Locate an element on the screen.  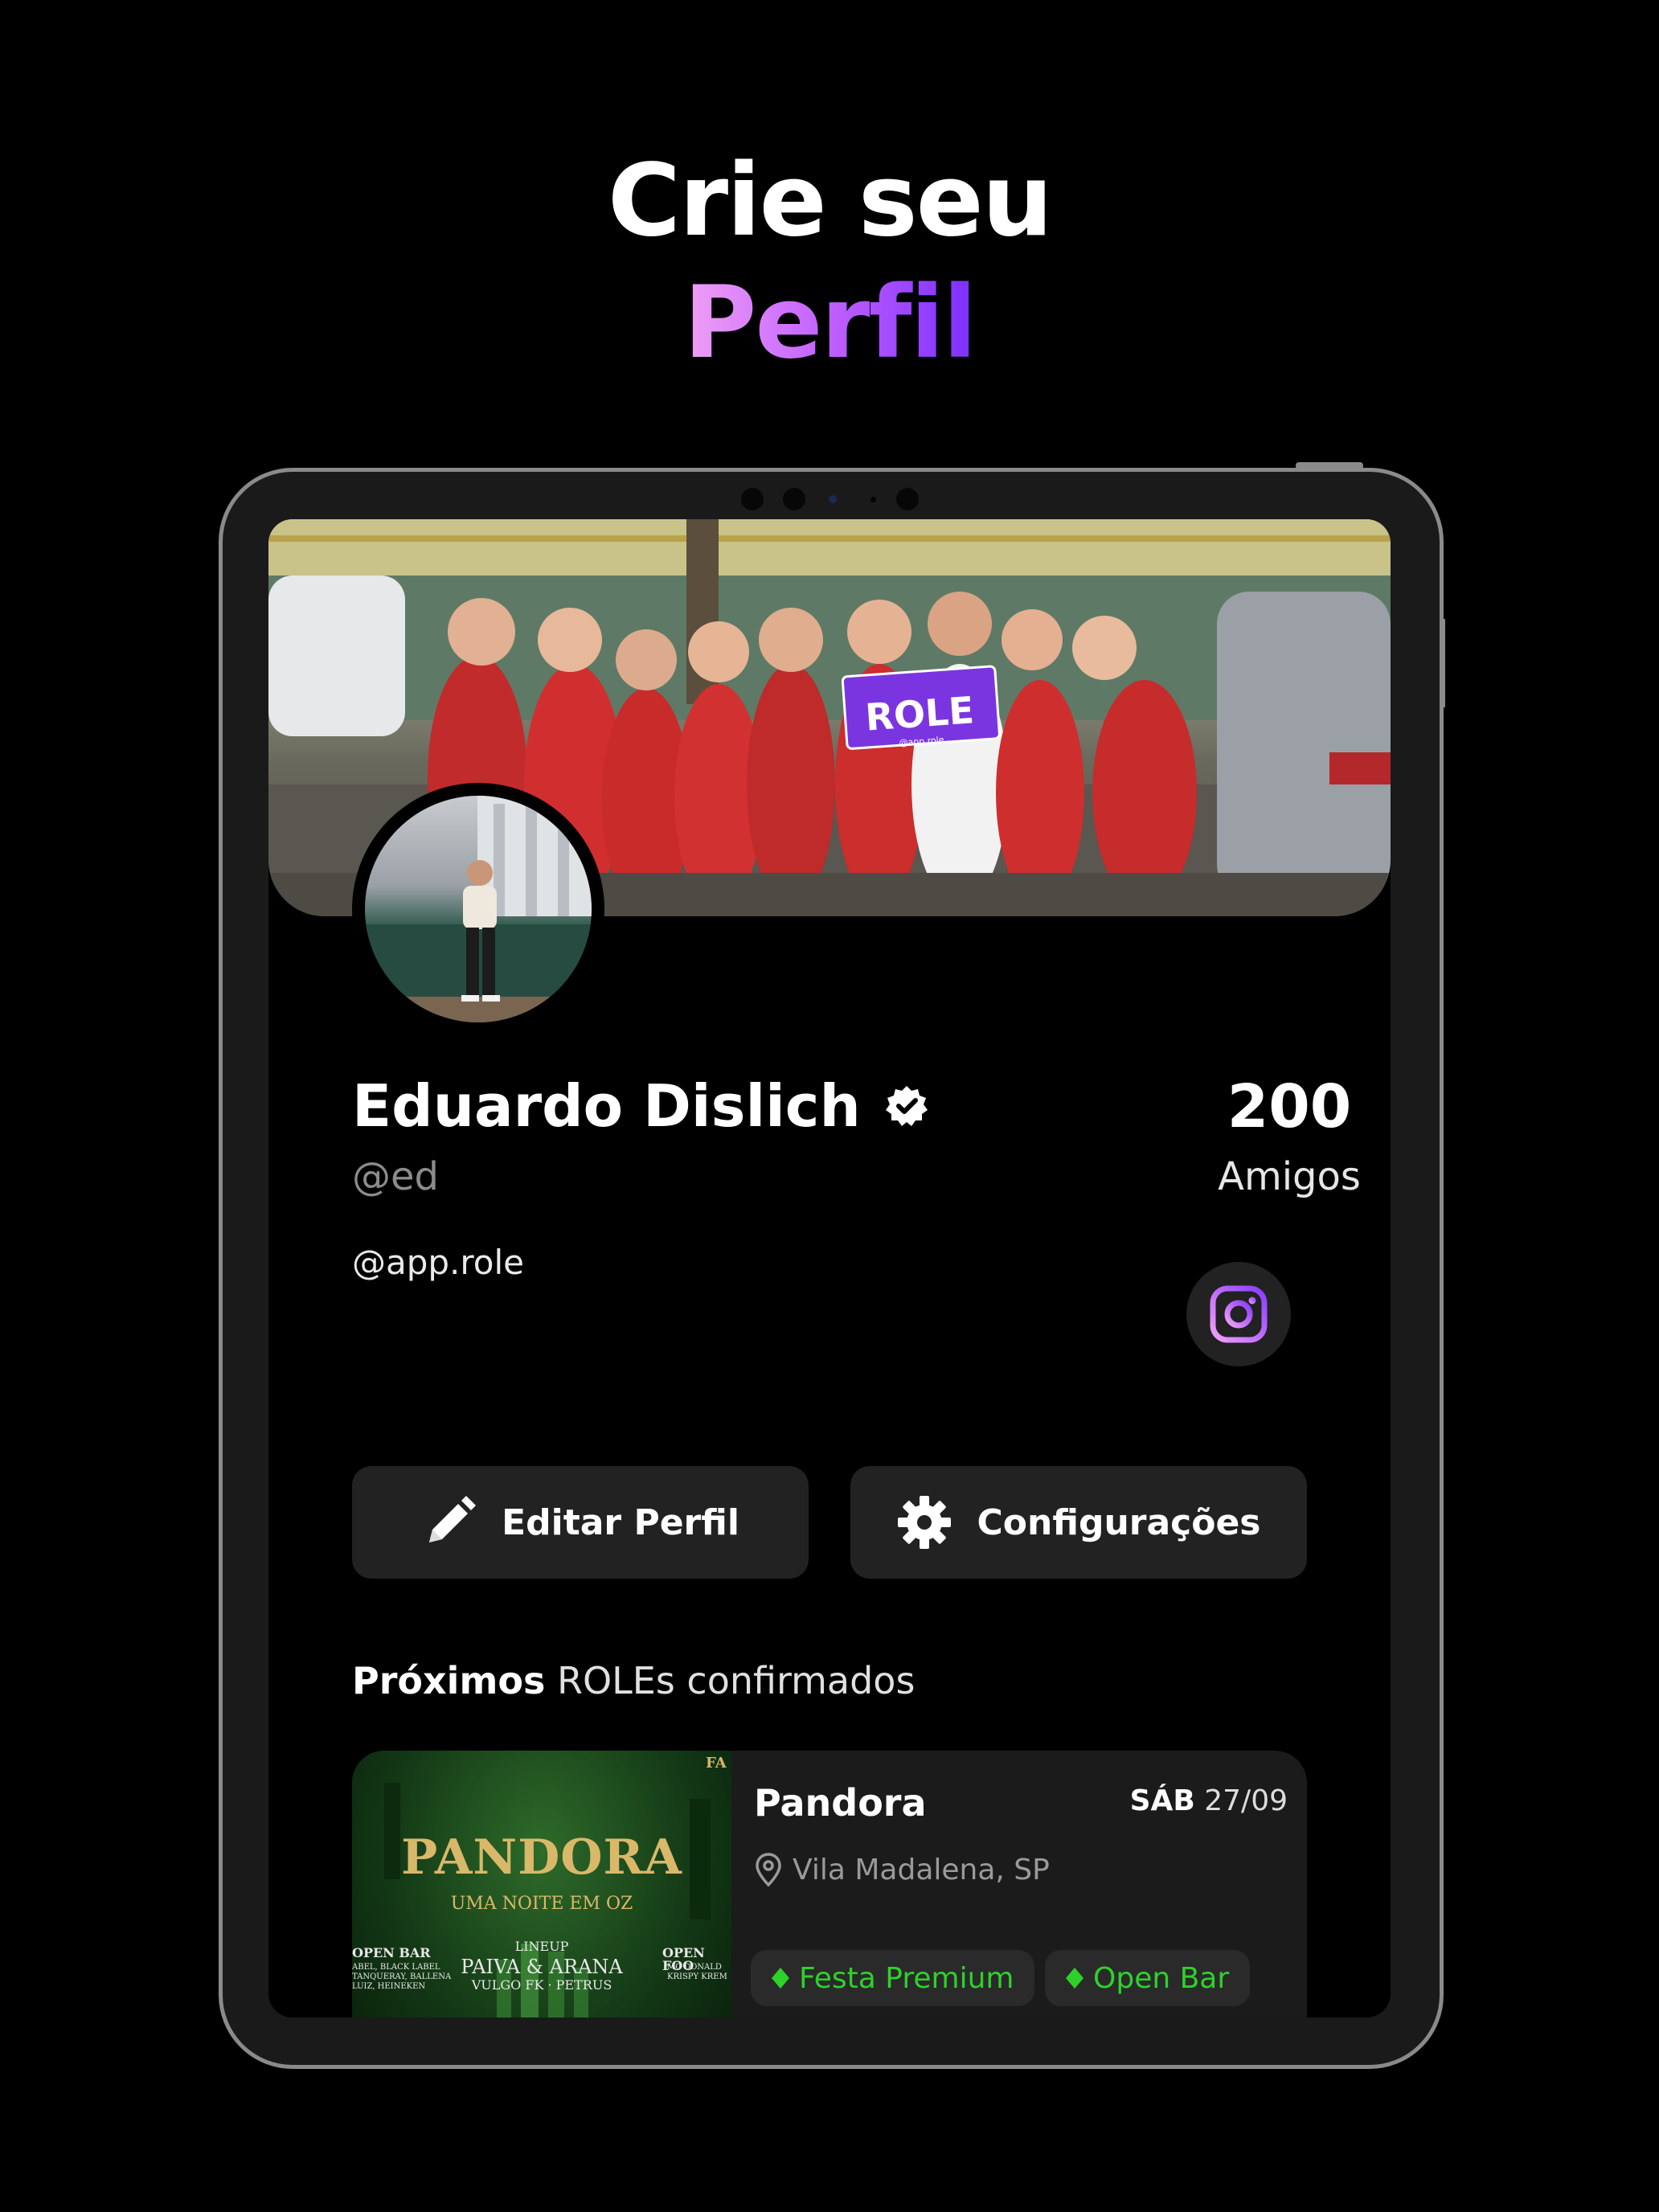
avatar-photo is located at coordinates (478, 909).